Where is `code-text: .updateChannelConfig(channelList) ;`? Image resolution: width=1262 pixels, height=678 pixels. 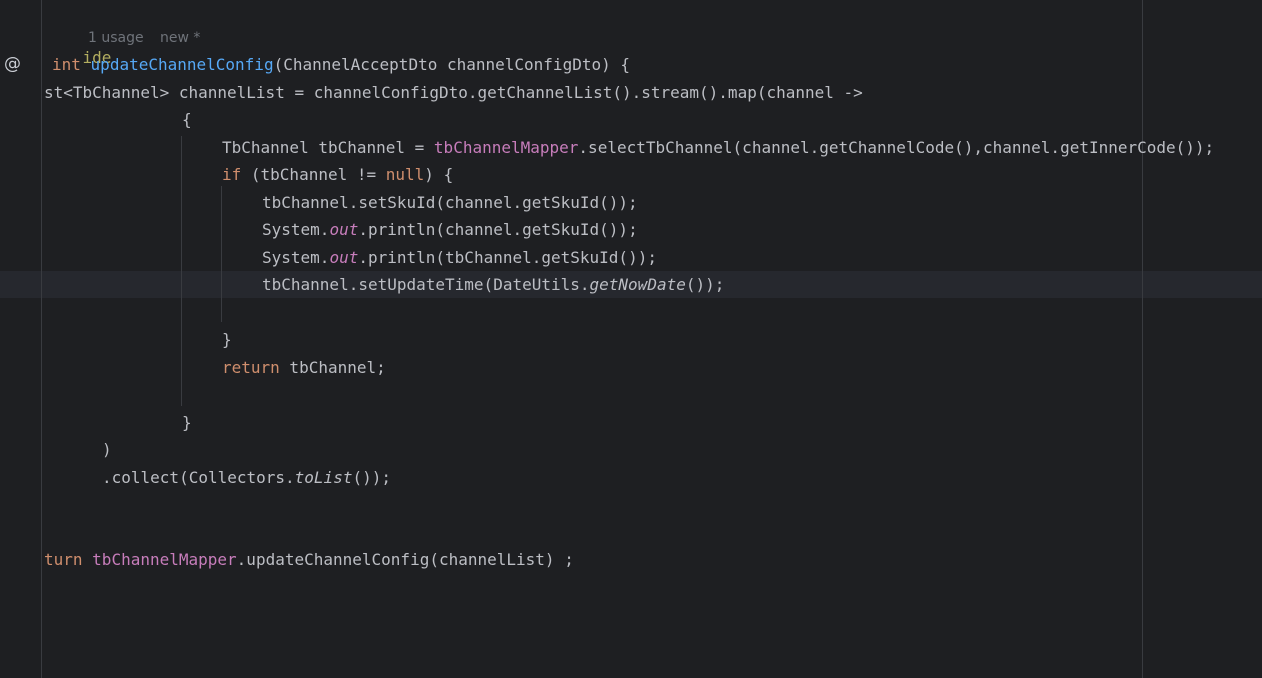 code-text: .updateChannelConfig(channelList) ; is located at coordinates (405, 559).